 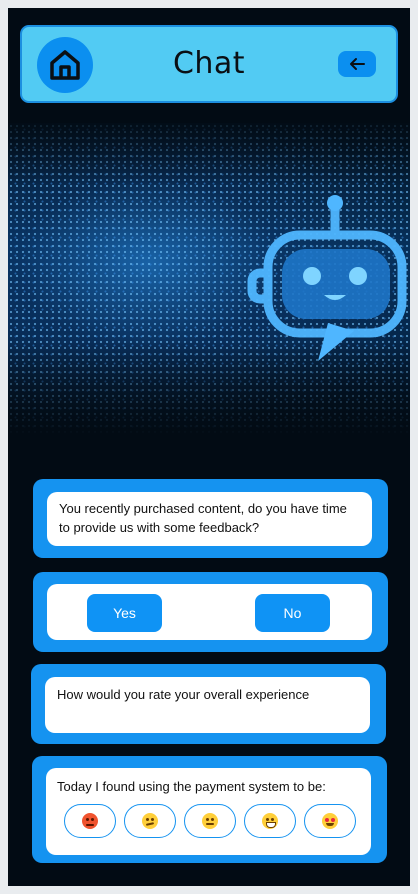 I want to click on rating-happy-button, so click(x=270, y=821).